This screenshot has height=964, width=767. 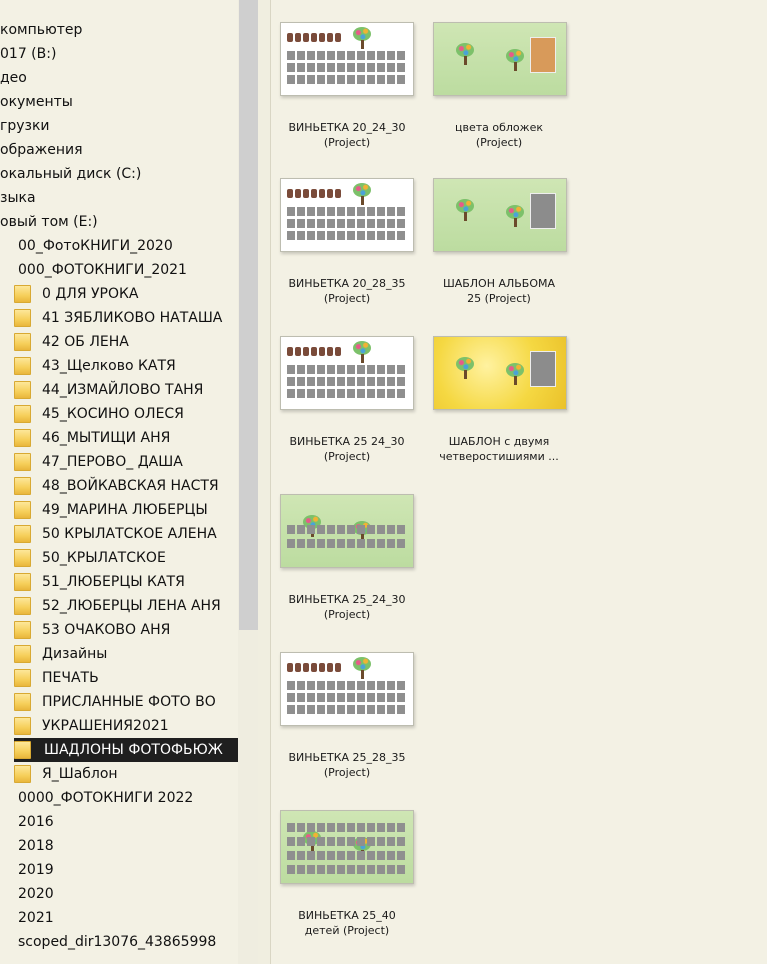 What do you see at coordinates (90, 294) in the screenshot?
I see `tree-item-label: 0 ДЛЯ УРОКА` at bounding box center [90, 294].